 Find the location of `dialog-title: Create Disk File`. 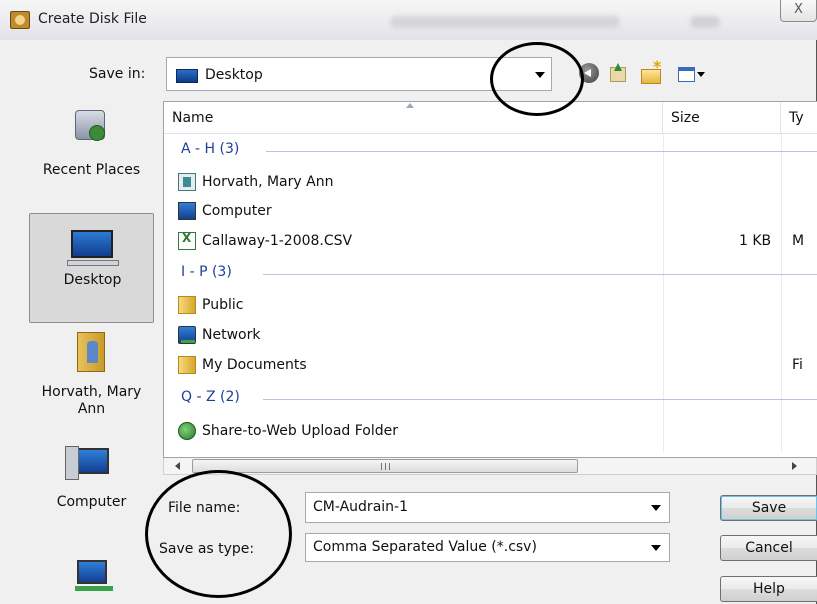

dialog-title: Create Disk File is located at coordinates (92, 19).